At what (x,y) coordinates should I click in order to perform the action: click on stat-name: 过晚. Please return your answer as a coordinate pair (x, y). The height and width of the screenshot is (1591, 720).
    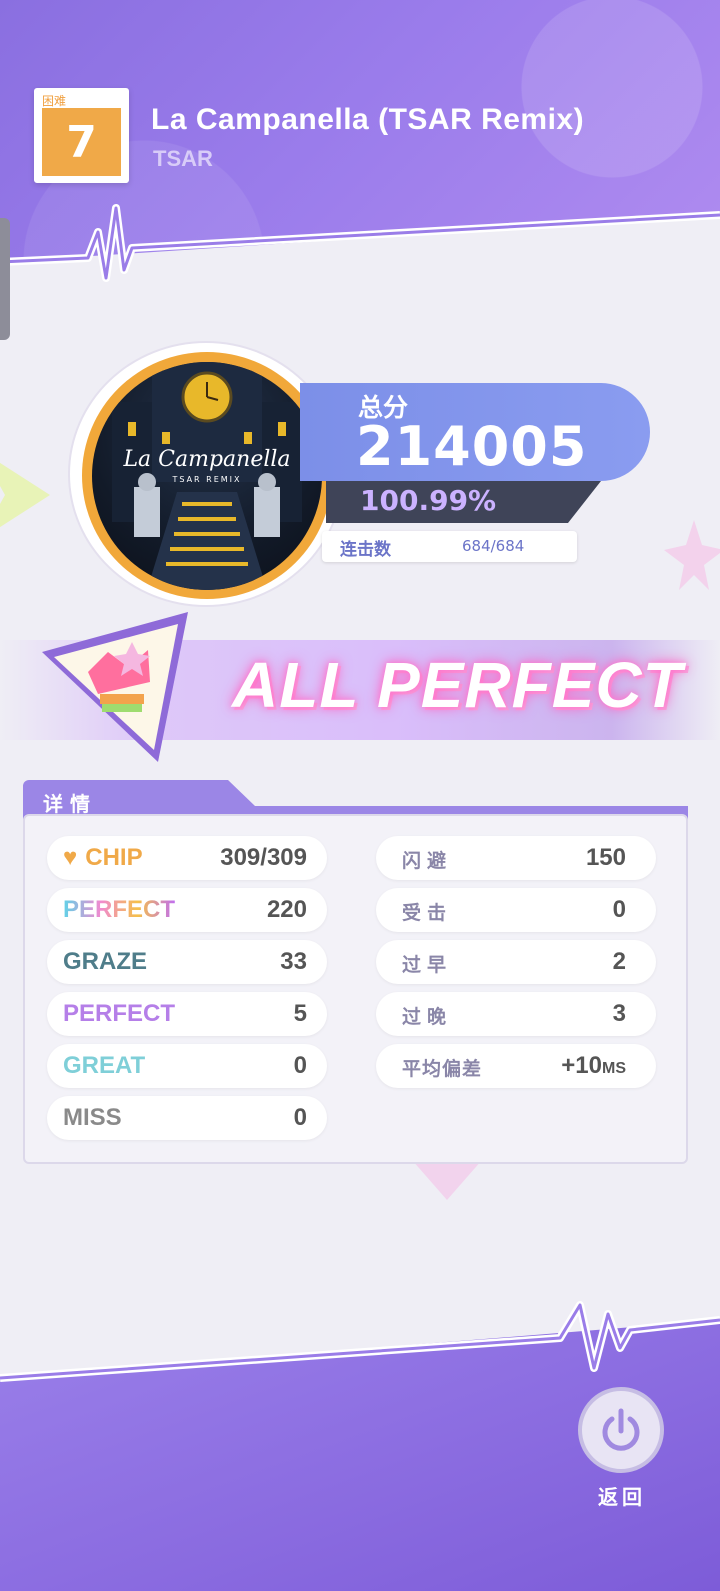
    Looking at the image, I should click on (427, 1017).